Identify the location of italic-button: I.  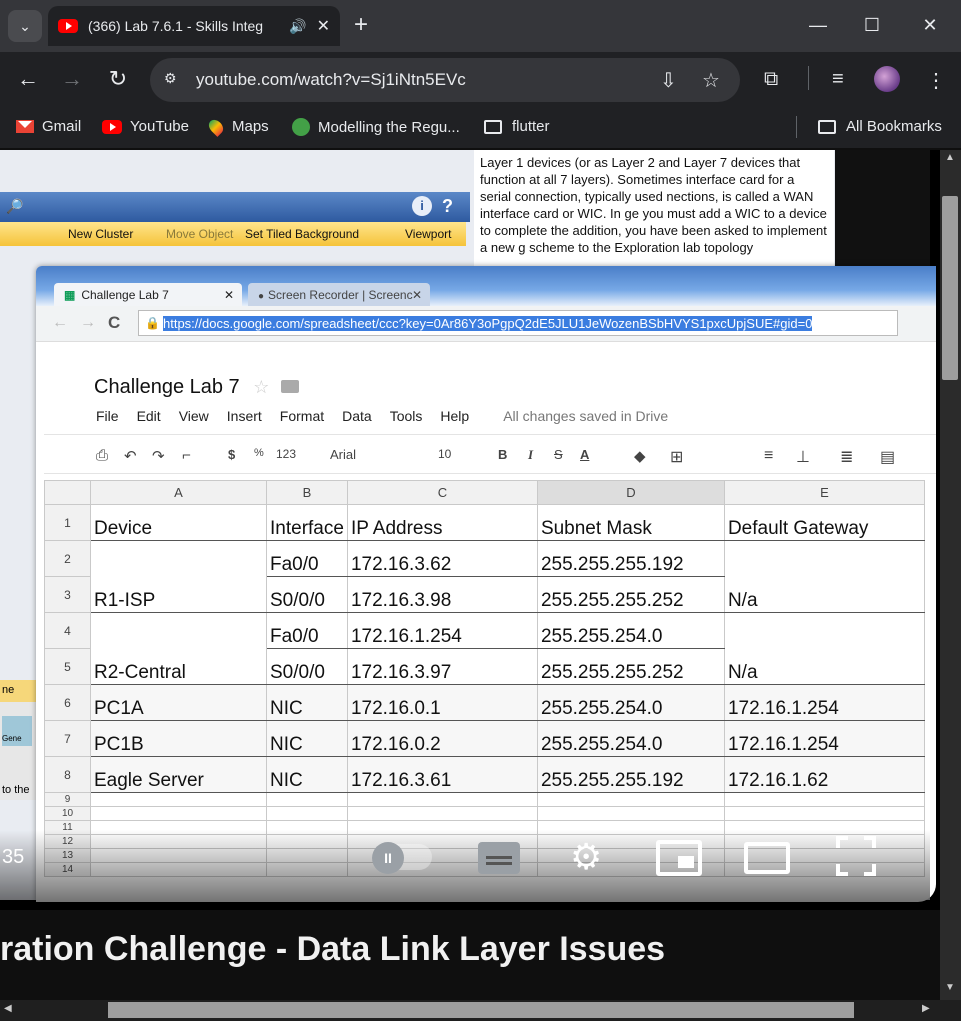
(531, 454).